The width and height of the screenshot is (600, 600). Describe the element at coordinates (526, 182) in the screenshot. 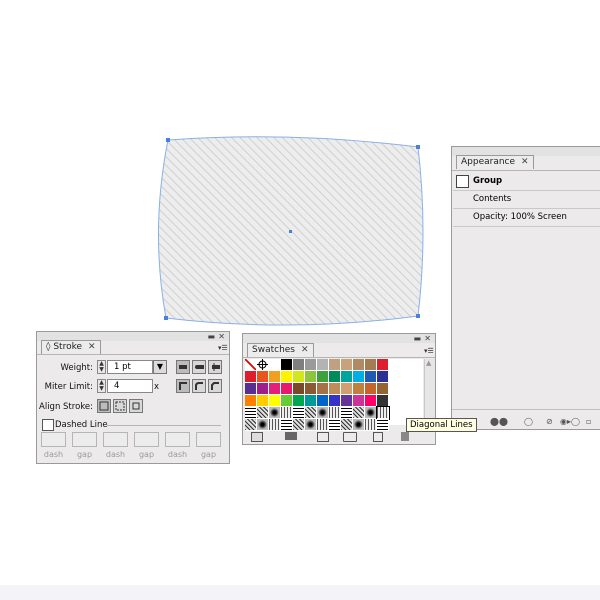

I see `appearance-row-group: Group` at that location.